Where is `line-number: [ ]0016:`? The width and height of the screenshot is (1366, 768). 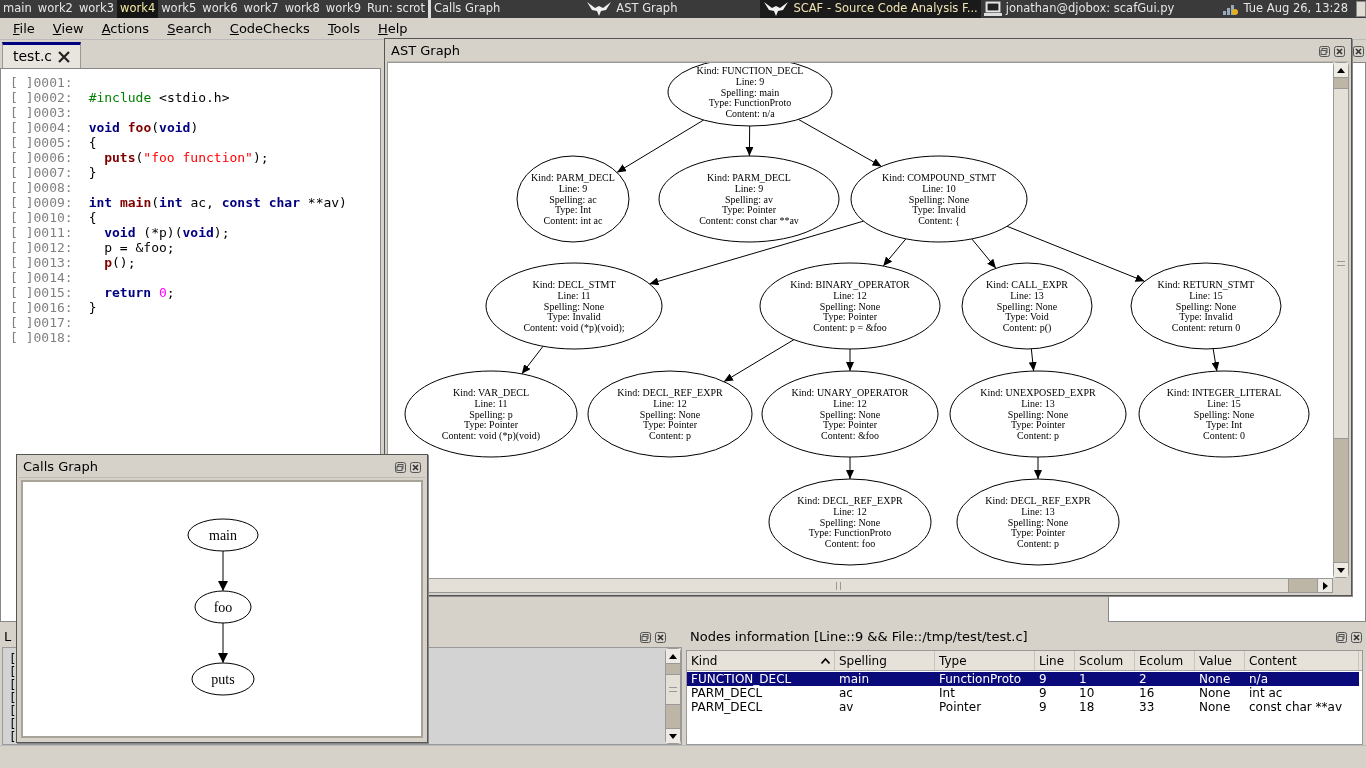 line-number: [ ]0016: is located at coordinates (41, 307).